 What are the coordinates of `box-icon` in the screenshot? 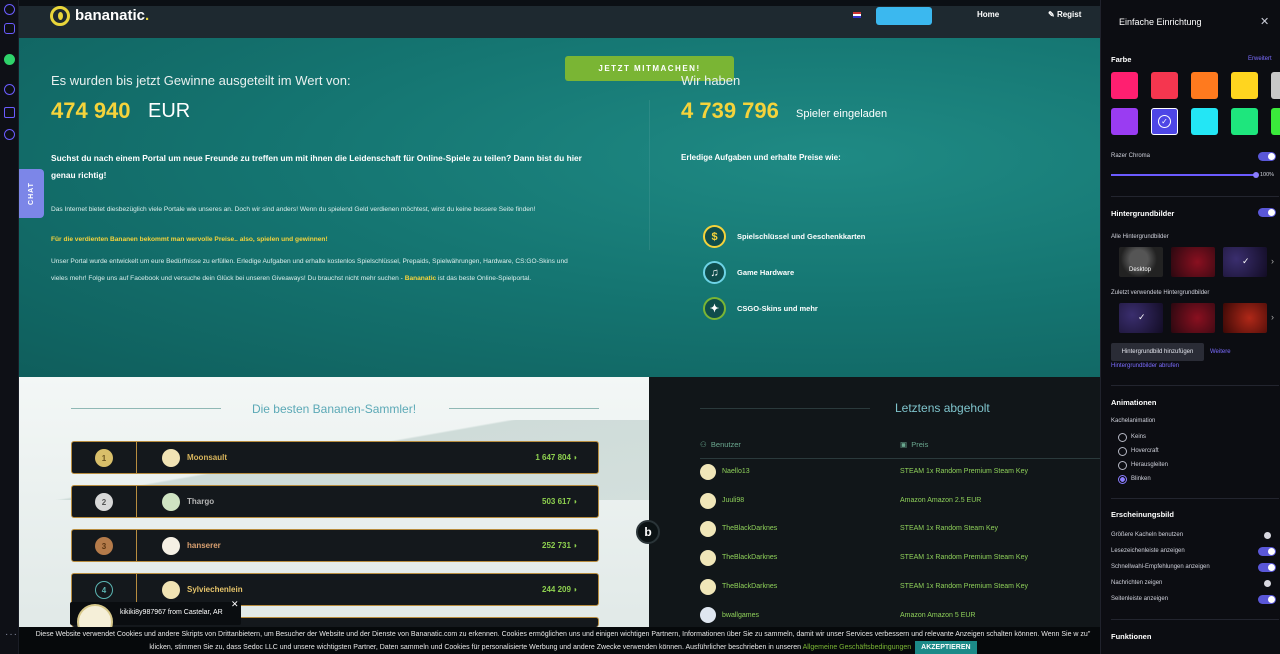 It's located at (9, 112).